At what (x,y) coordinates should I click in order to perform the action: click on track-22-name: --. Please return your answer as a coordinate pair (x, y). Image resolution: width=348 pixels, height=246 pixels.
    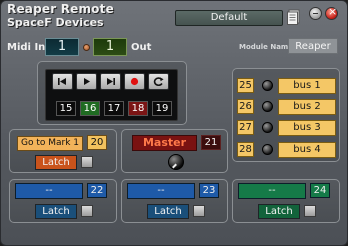
    Looking at the image, I should click on (49, 191).